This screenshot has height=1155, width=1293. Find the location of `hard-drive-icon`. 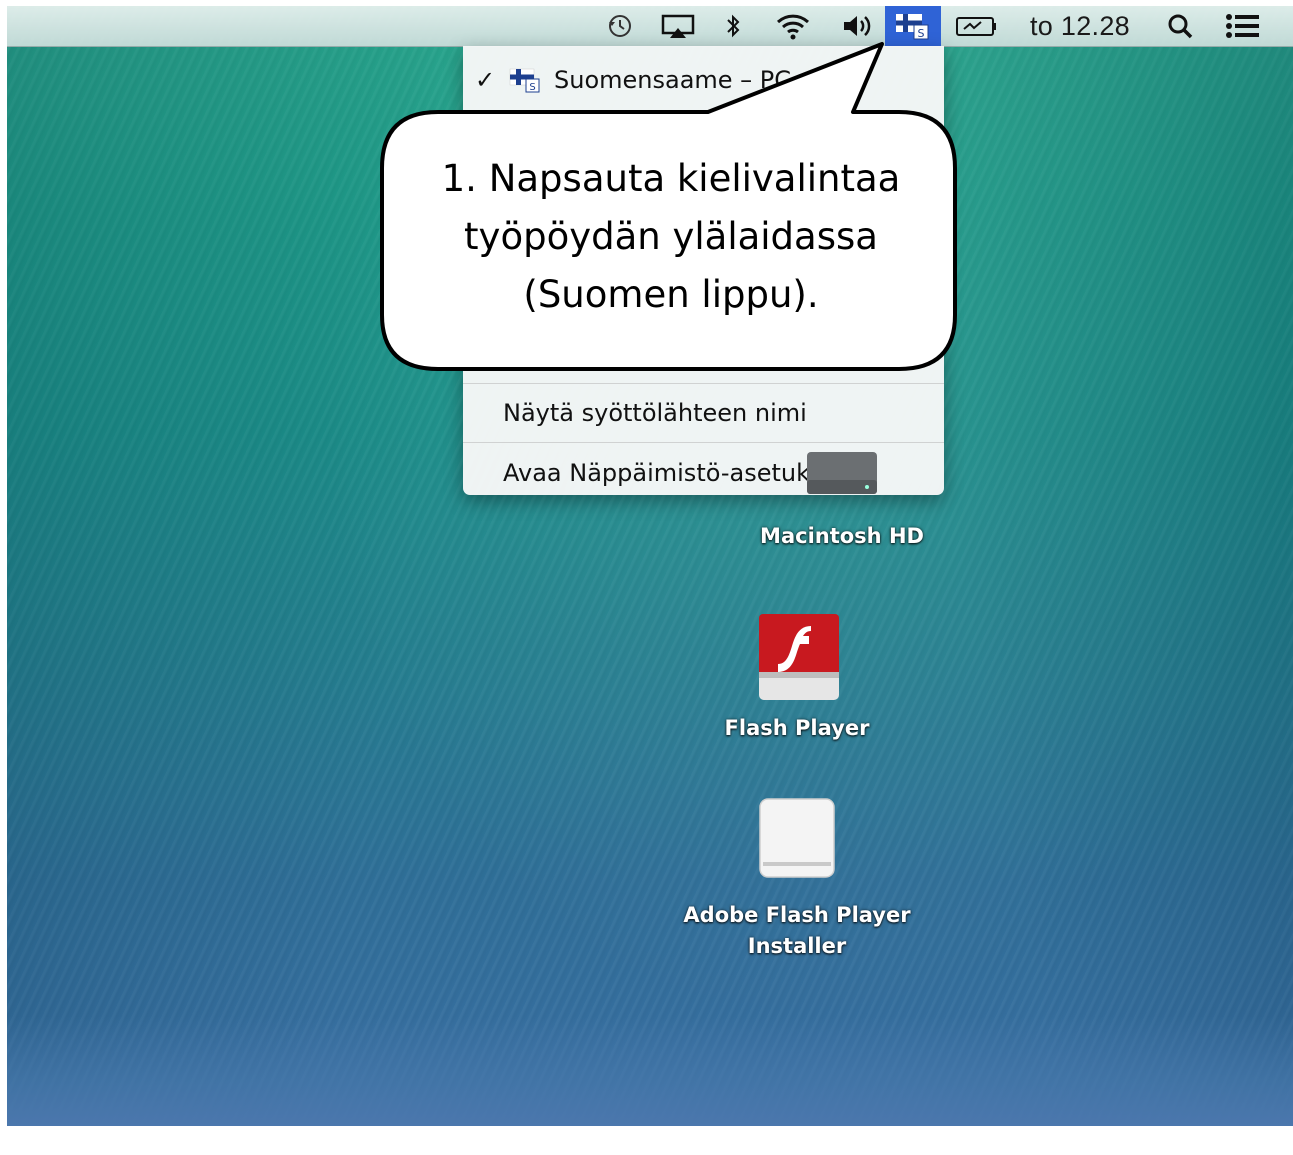

hard-drive-icon is located at coordinates (842, 473).